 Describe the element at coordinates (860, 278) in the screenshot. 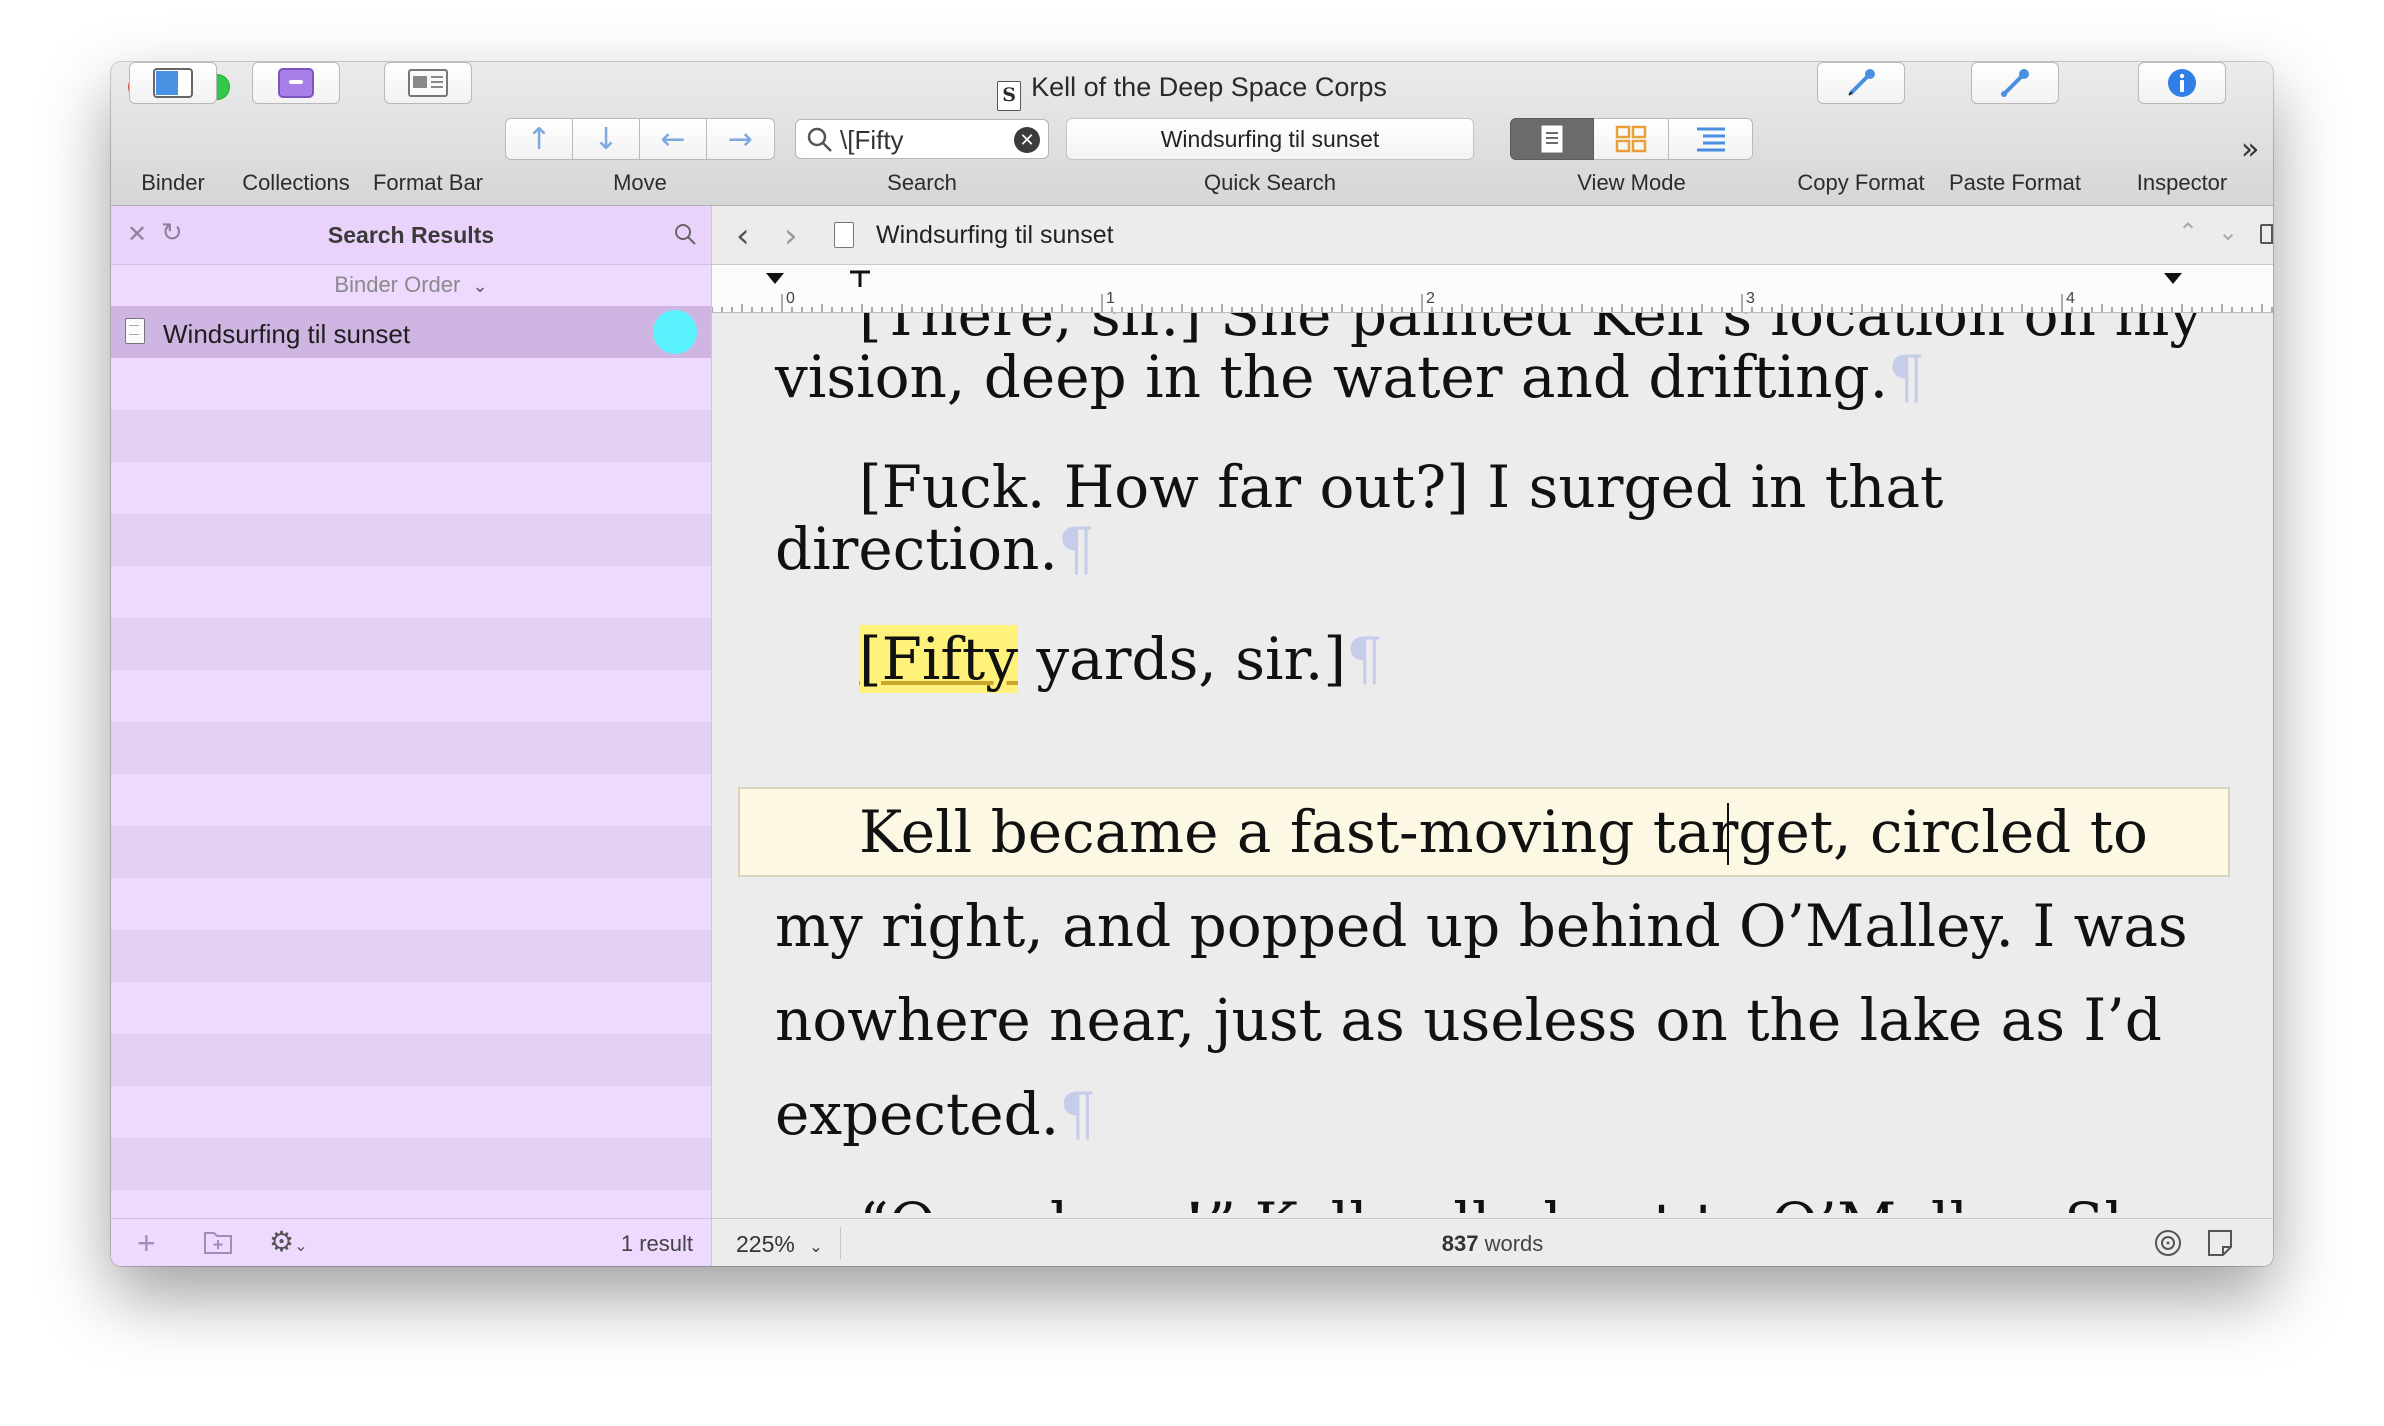

I see `first-line-indent-marker` at that location.